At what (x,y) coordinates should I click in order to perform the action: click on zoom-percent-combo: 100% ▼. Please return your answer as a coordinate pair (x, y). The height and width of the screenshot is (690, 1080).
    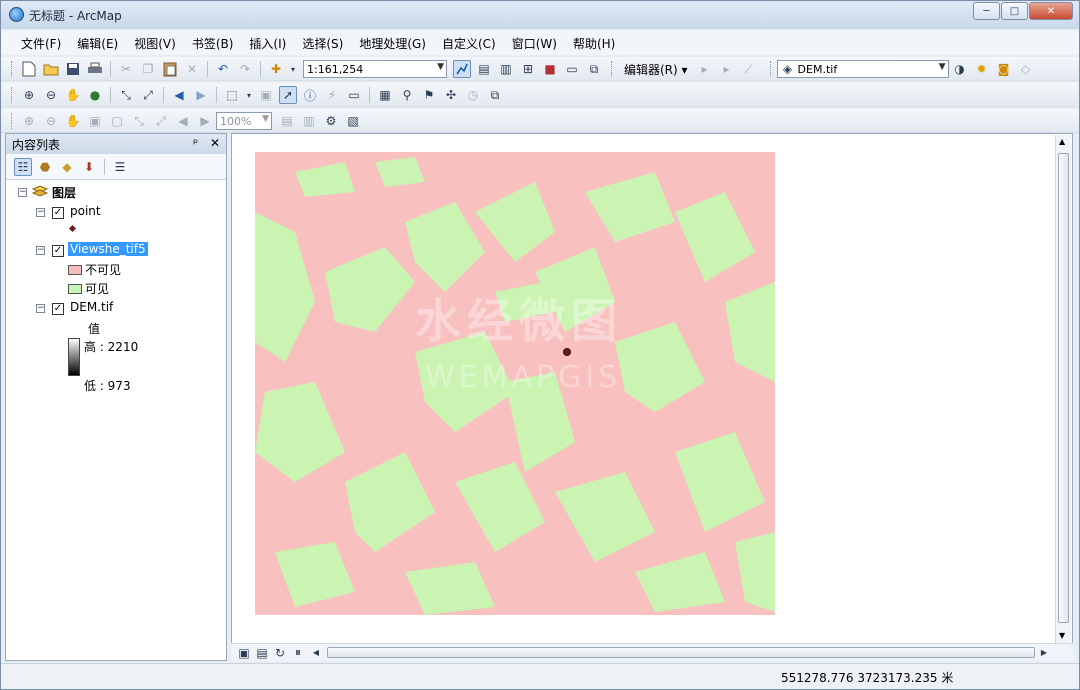
    Looking at the image, I should click on (244, 121).